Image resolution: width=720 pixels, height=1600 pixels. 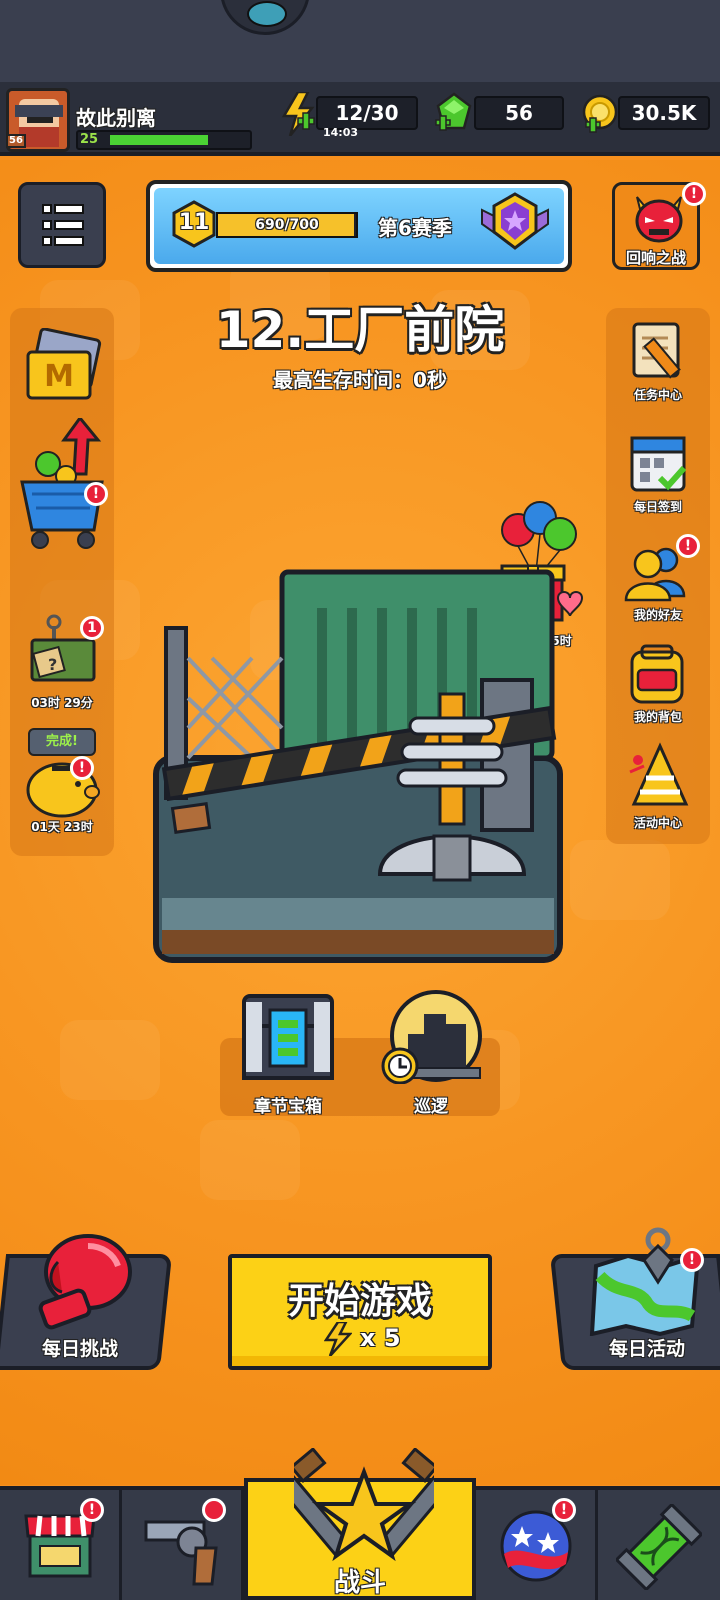 What do you see at coordinates (519, 113) in the screenshot?
I see `gem-value: 56` at bounding box center [519, 113].